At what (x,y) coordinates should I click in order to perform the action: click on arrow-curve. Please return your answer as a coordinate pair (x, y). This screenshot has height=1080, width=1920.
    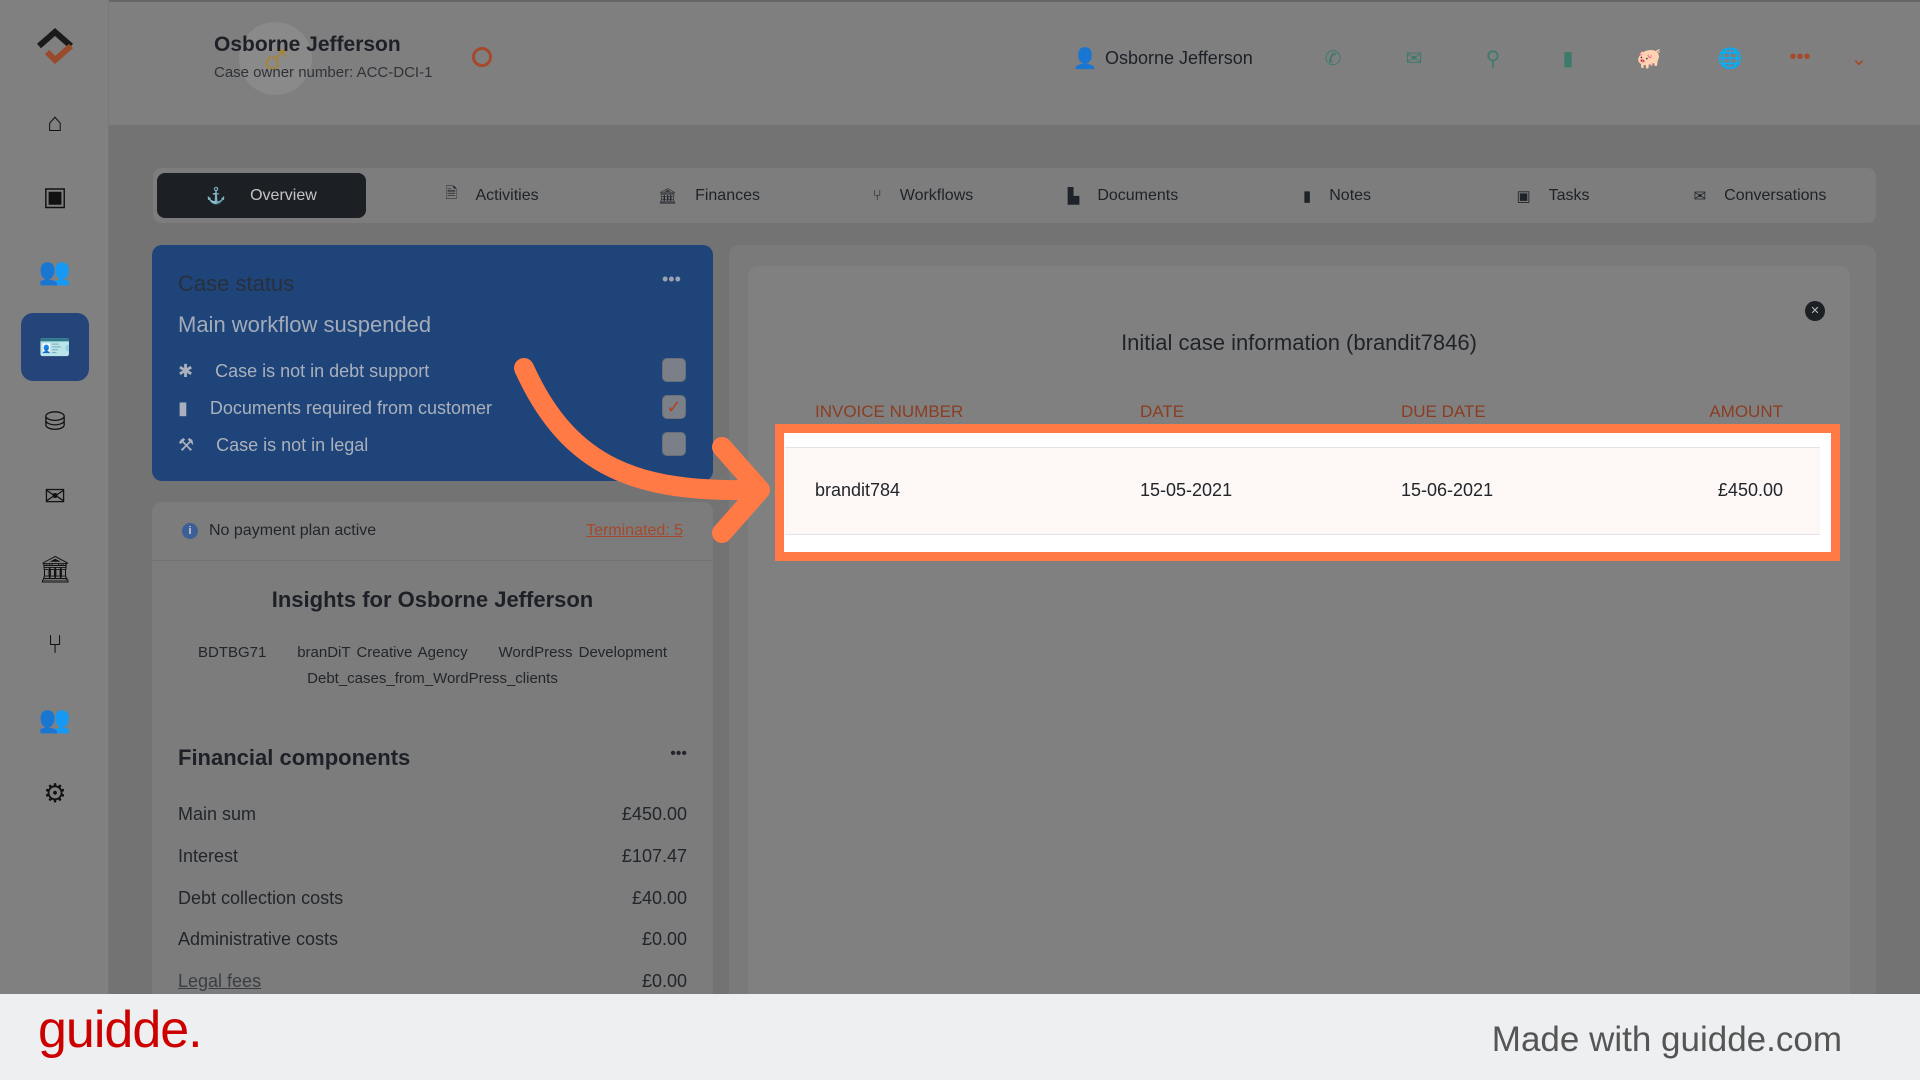
    Looking at the image, I should click on (638, 429).